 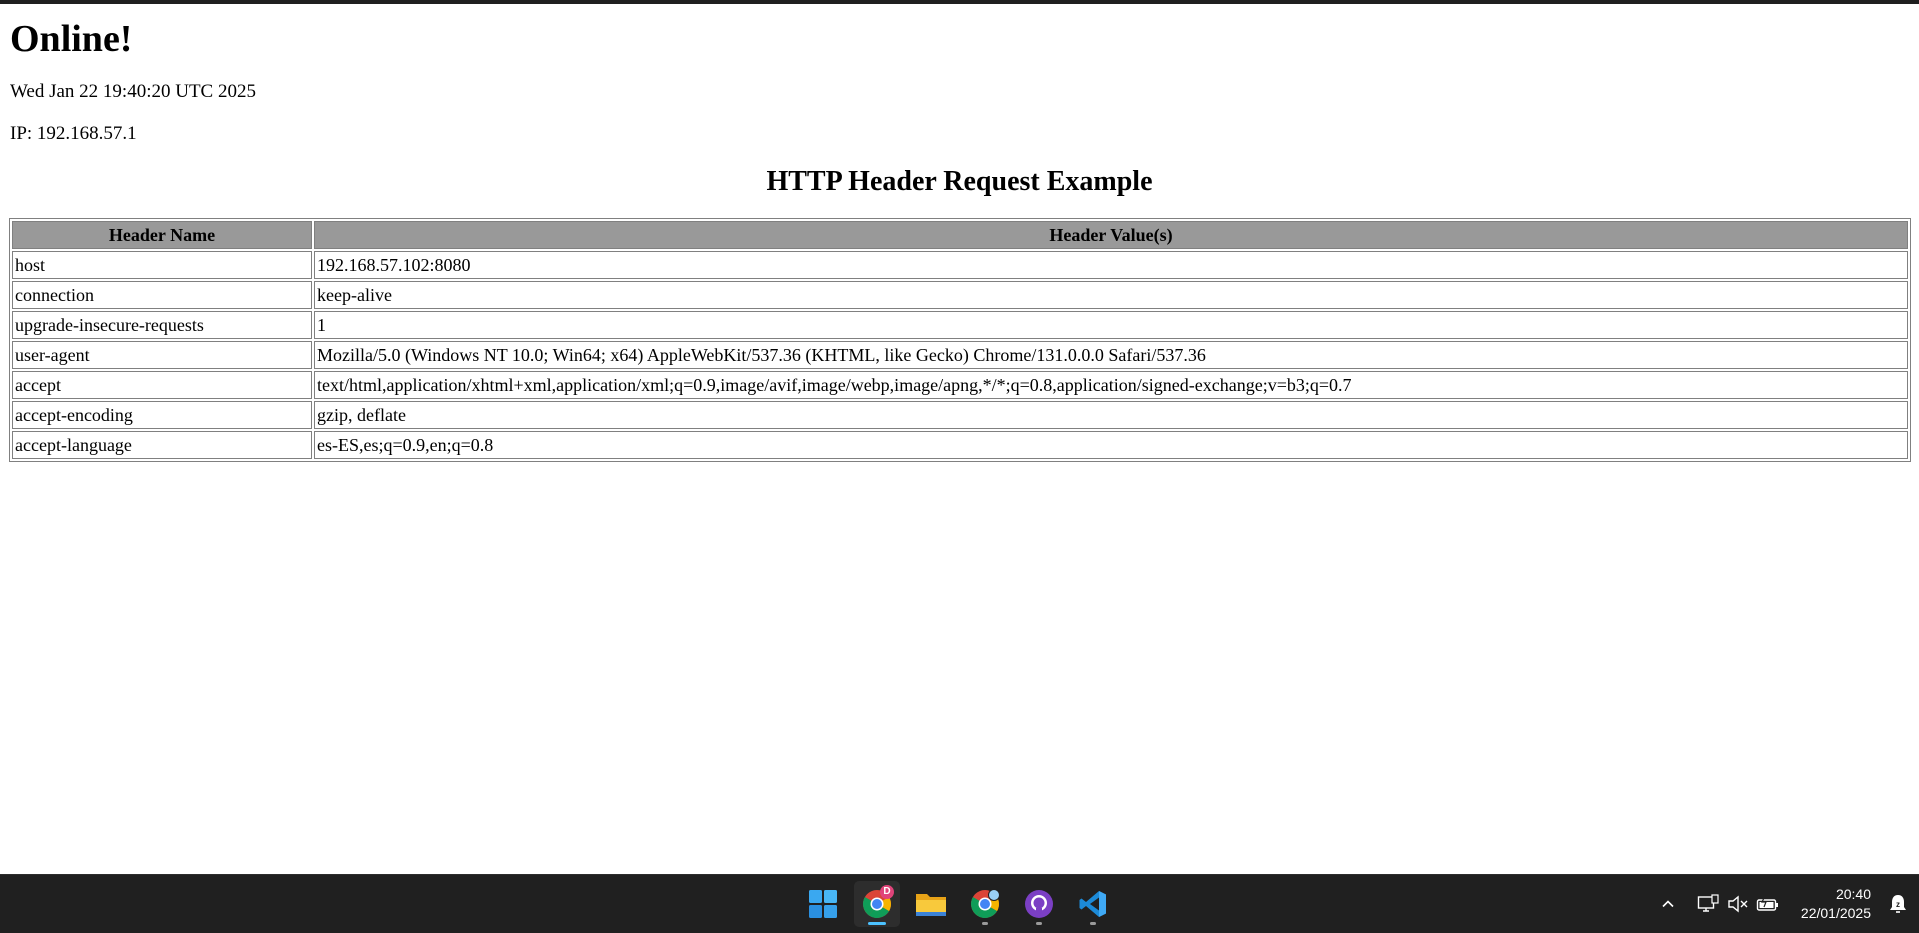 I want to click on table-row: accept-encoding gzip, deflate, so click(x=960, y=415).